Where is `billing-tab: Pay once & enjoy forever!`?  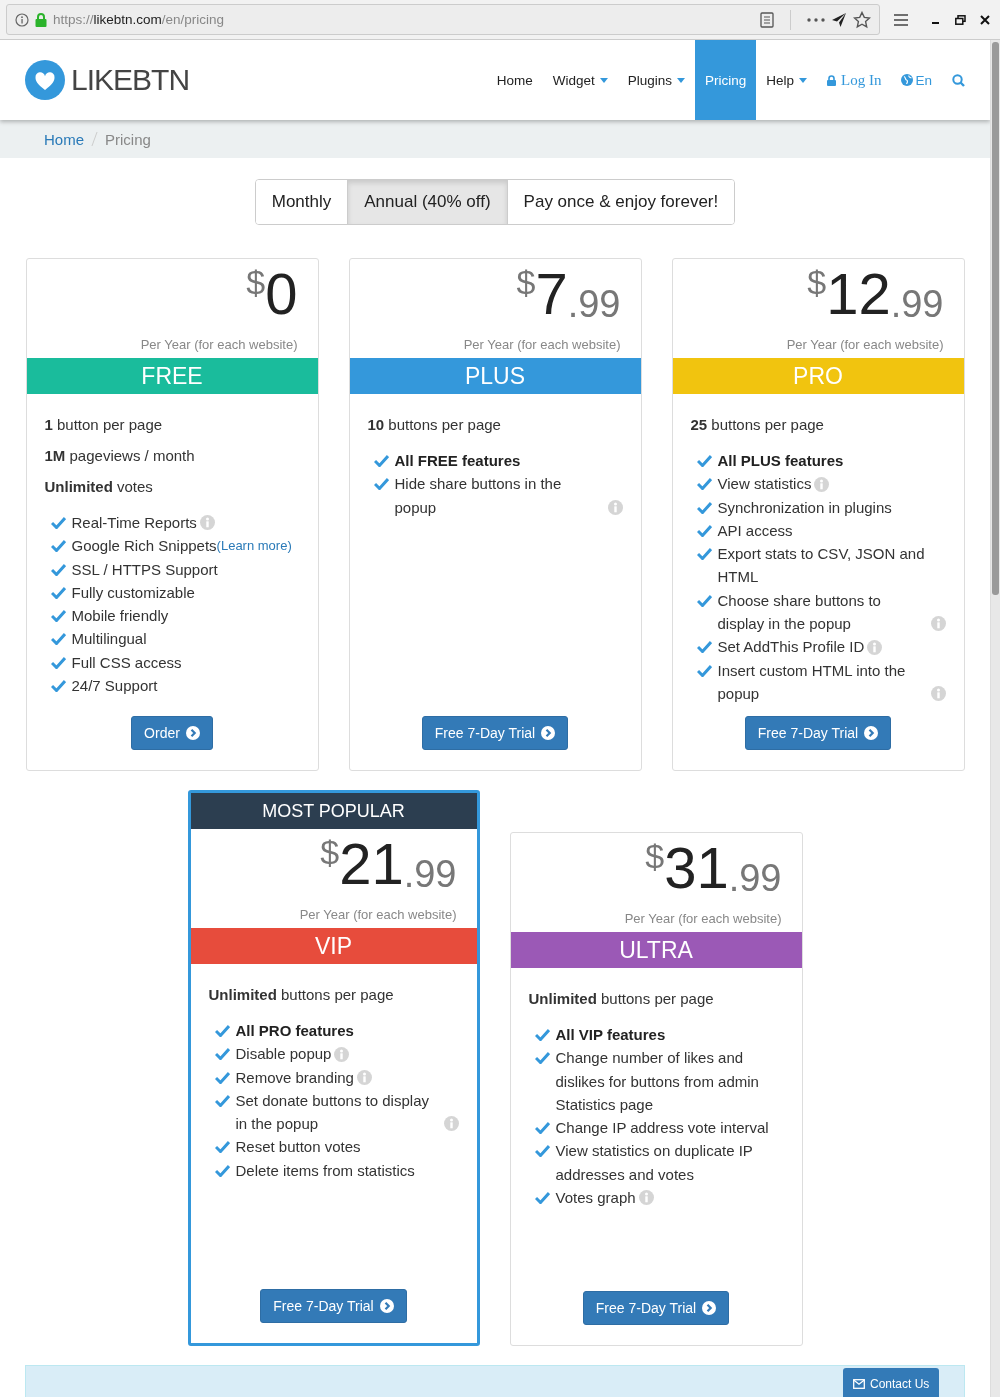 billing-tab: Pay once & enjoy forever! is located at coordinates (620, 202).